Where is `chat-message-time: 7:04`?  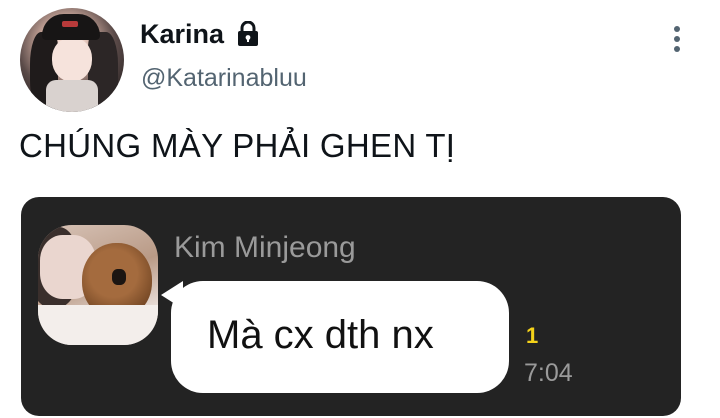 chat-message-time: 7:04 is located at coordinates (548, 373).